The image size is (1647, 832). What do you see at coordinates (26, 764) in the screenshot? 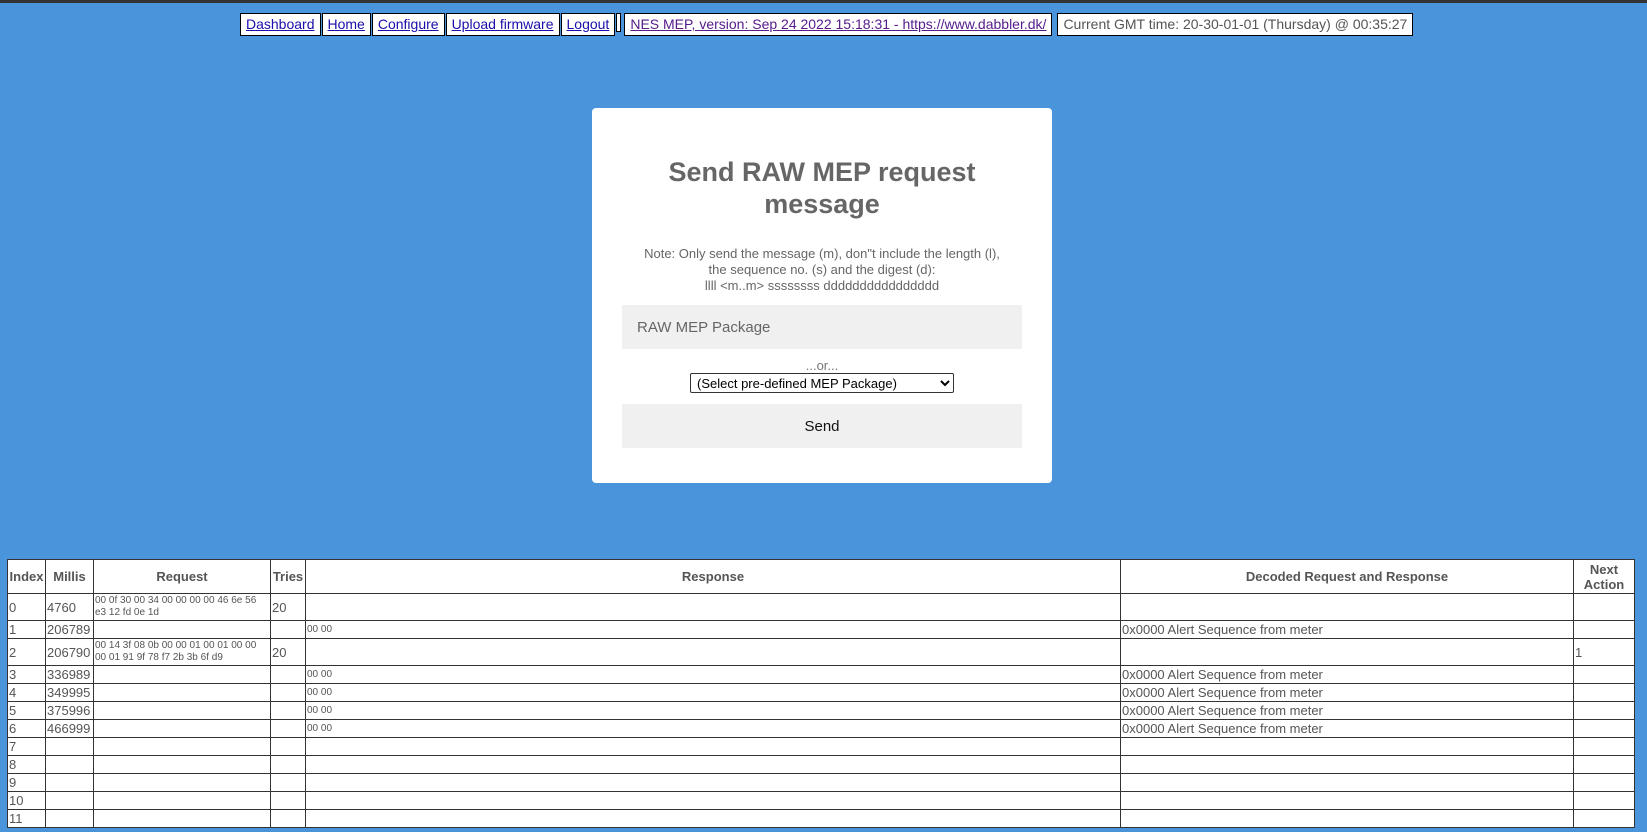
I see `cell-index: 8` at bounding box center [26, 764].